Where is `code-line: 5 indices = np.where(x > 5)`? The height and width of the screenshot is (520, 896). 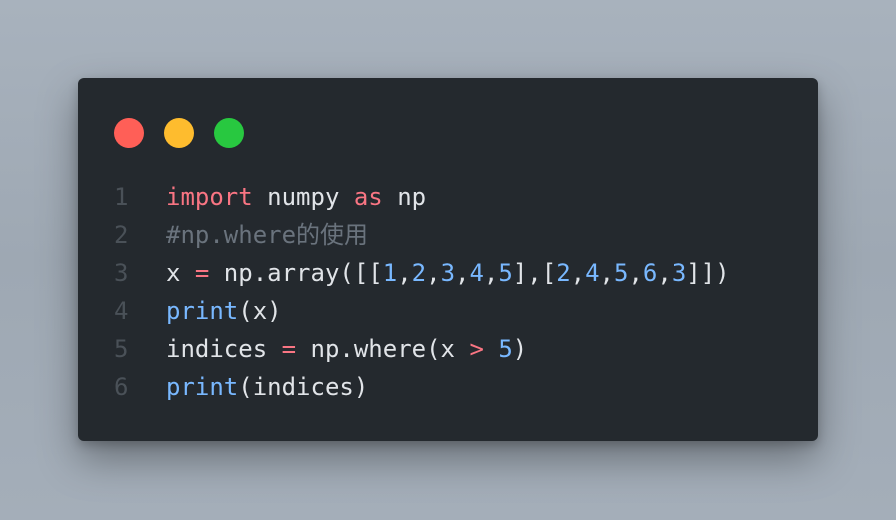 code-line: 5 indices = np.where(x > 5) is located at coordinates (448, 349).